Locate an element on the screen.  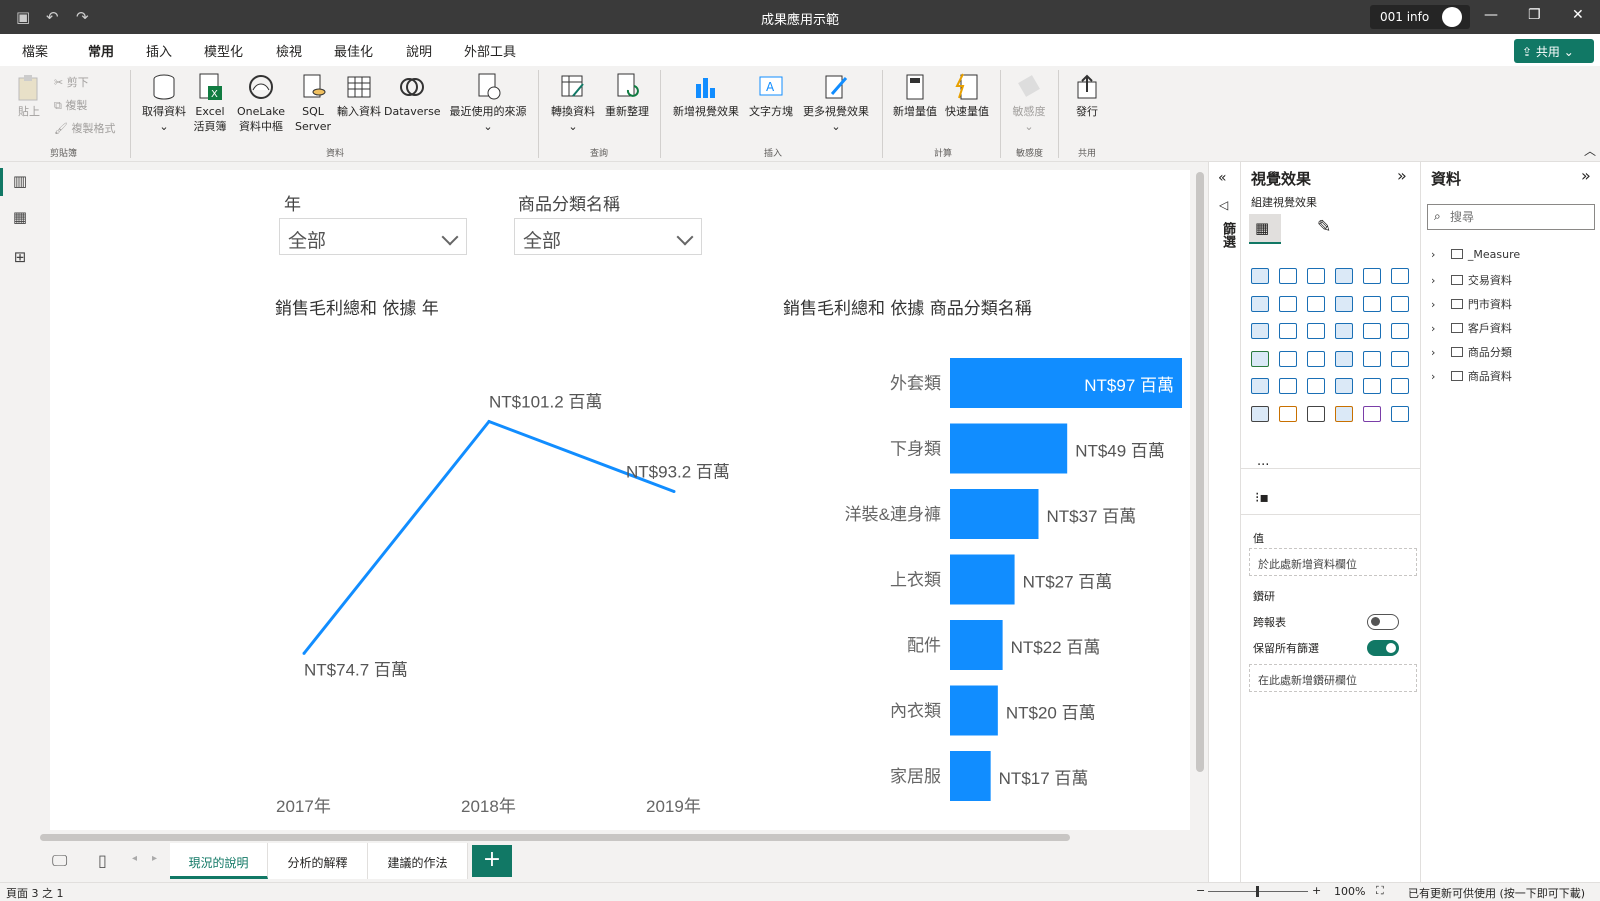
table-item-categories: › 商品分類 is located at coordinates (1471, 352).